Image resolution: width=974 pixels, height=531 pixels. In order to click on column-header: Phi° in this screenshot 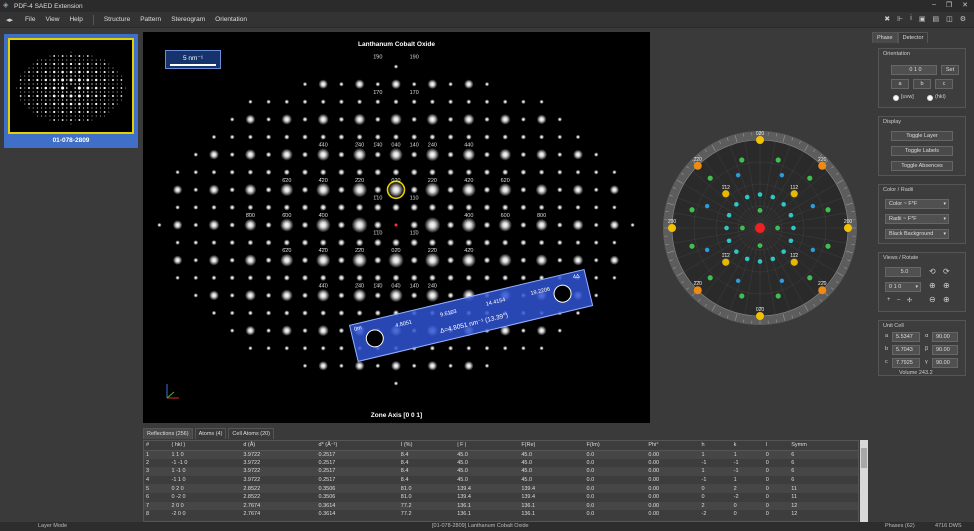, I will do `click(673, 446)`.